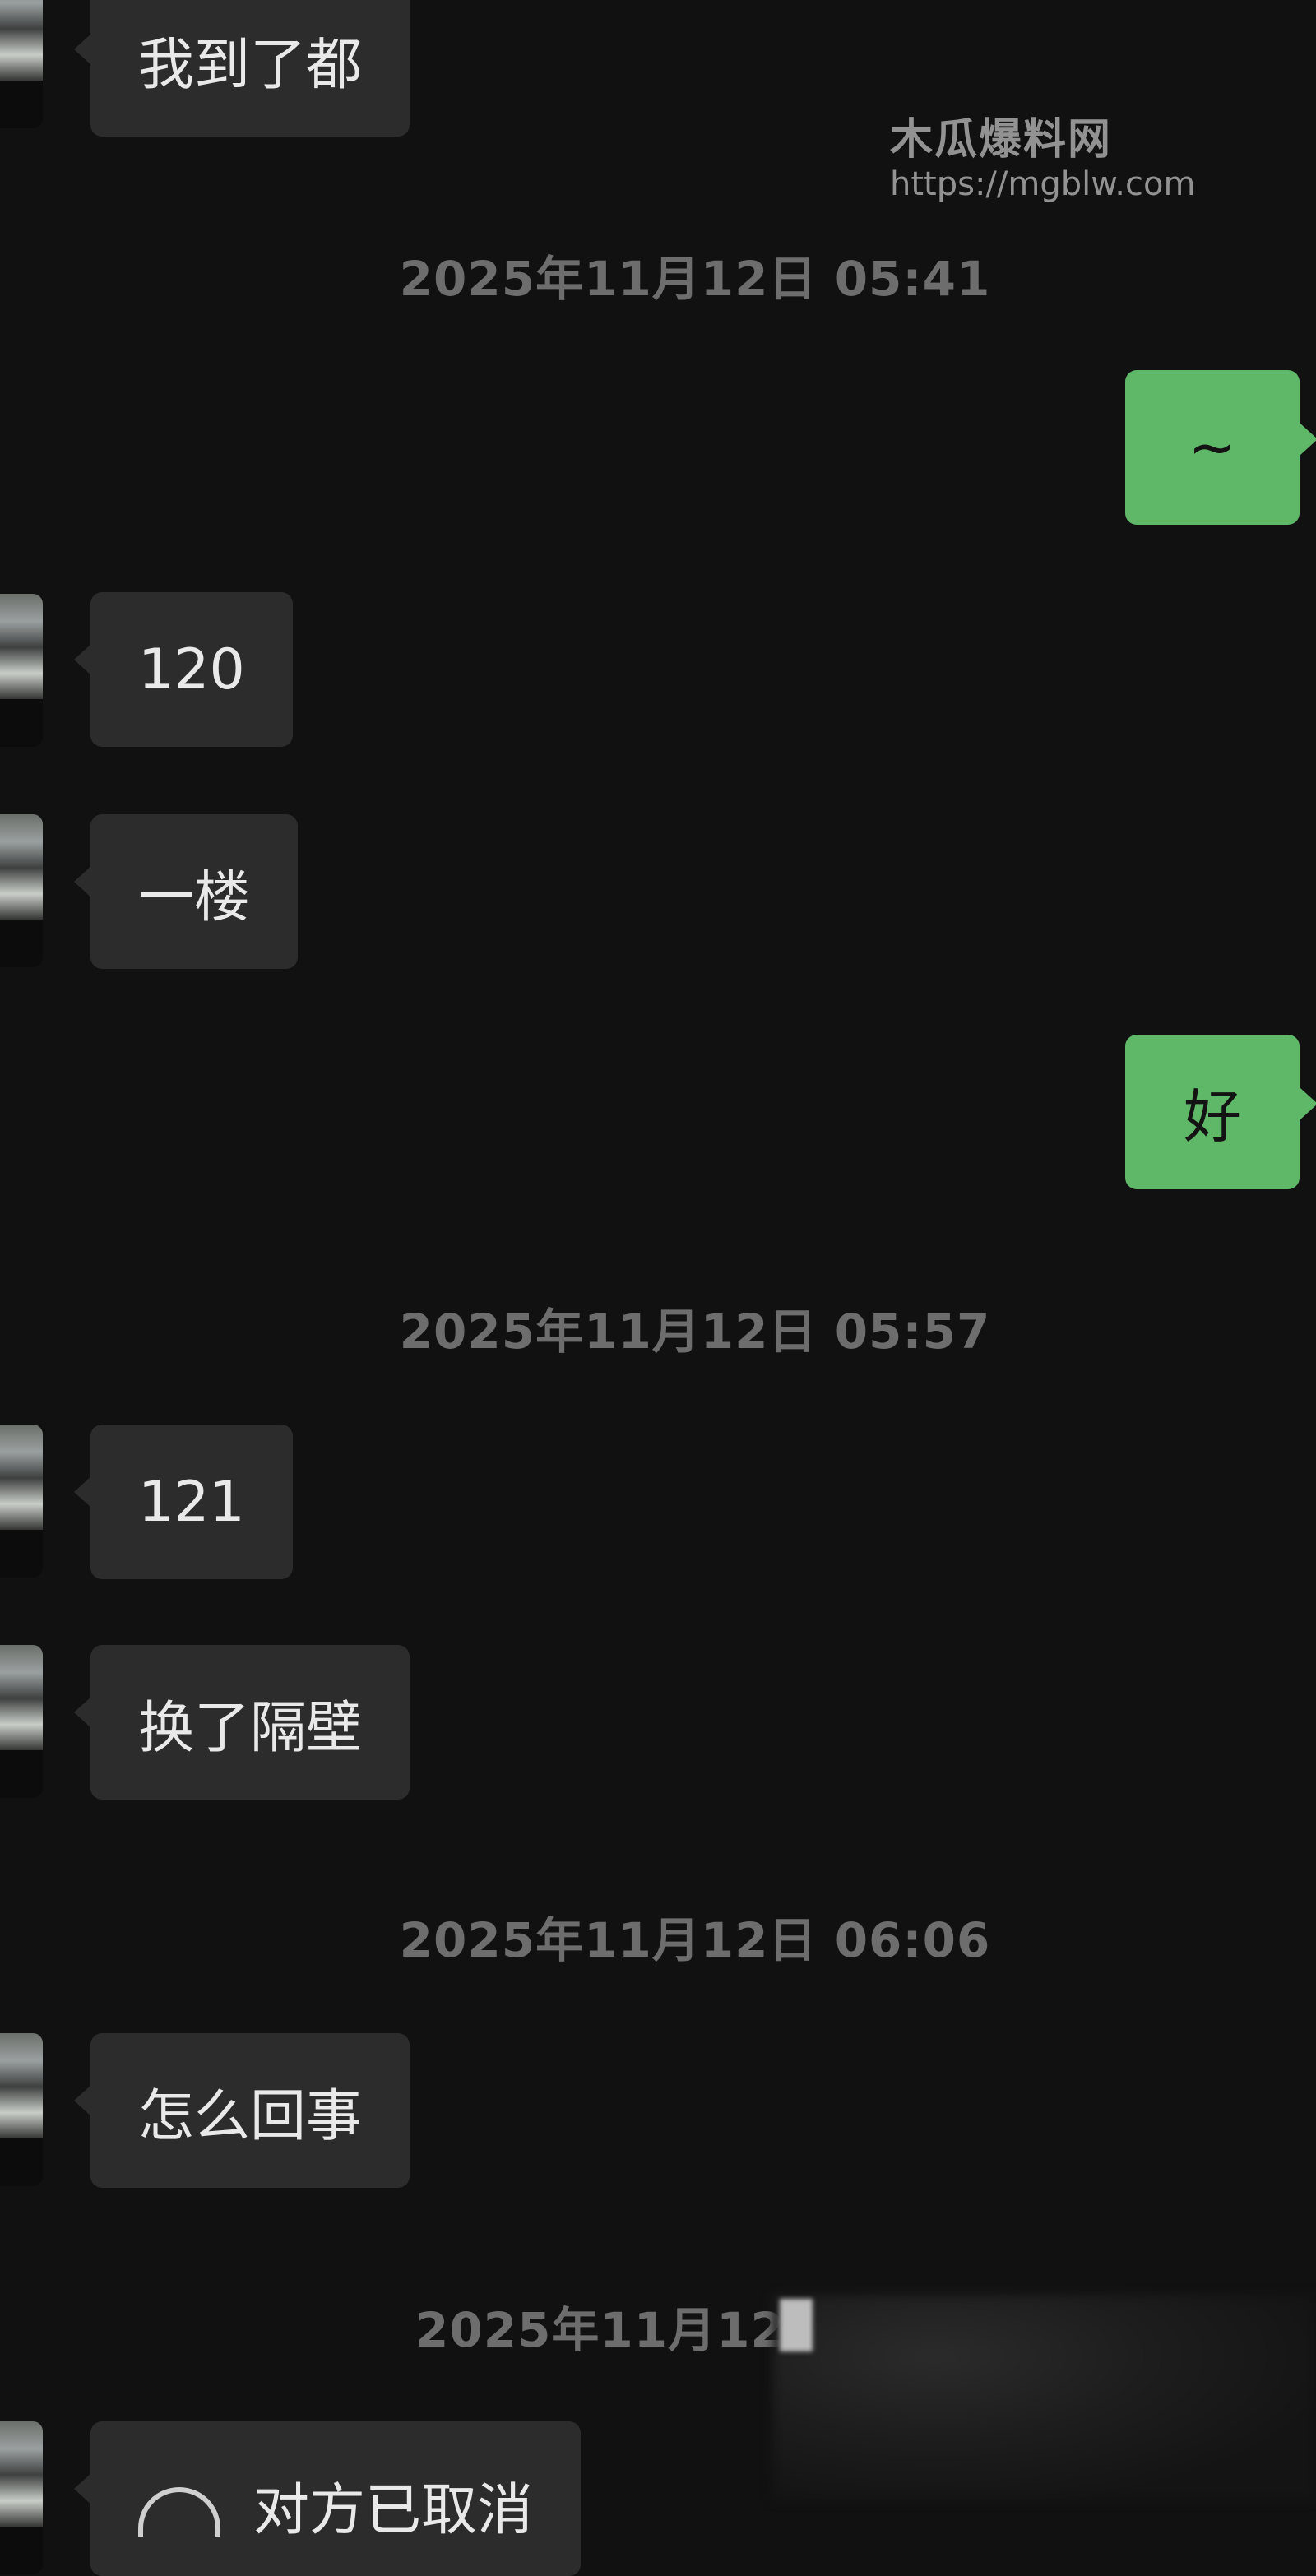 The height and width of the screenshot is (2576, 1316). Describe the element at coordinates (191, 1502) in the screenshot. I see `message-text: 121` at that location.